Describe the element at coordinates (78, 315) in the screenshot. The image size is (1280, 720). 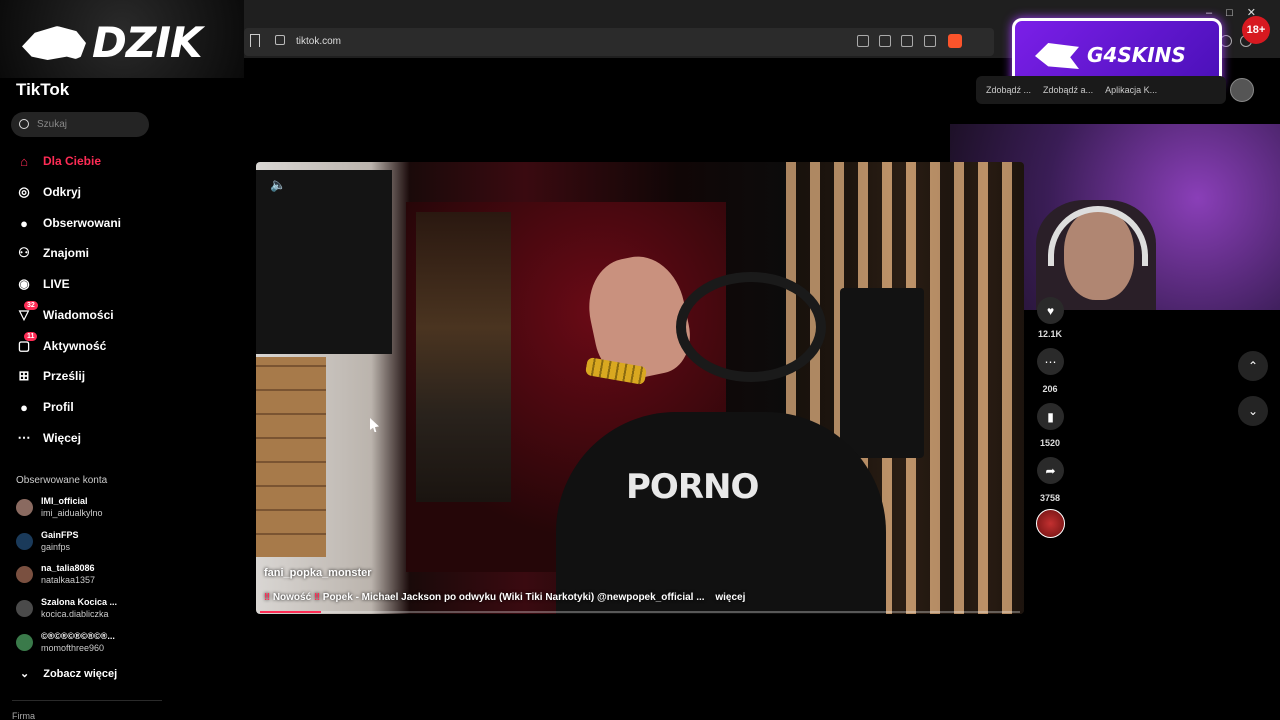
I see `nav-label: Wiadomości` at that location.